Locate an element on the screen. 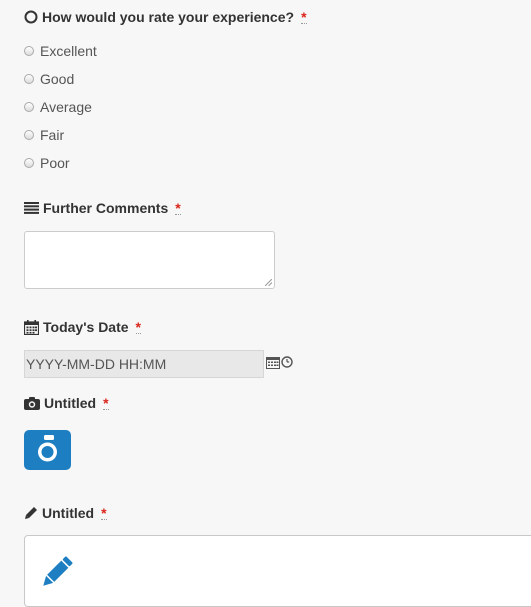 This screenshot has height=607, width=531. rating-option-excellent: Excellent is located at coordinates (60, 51).